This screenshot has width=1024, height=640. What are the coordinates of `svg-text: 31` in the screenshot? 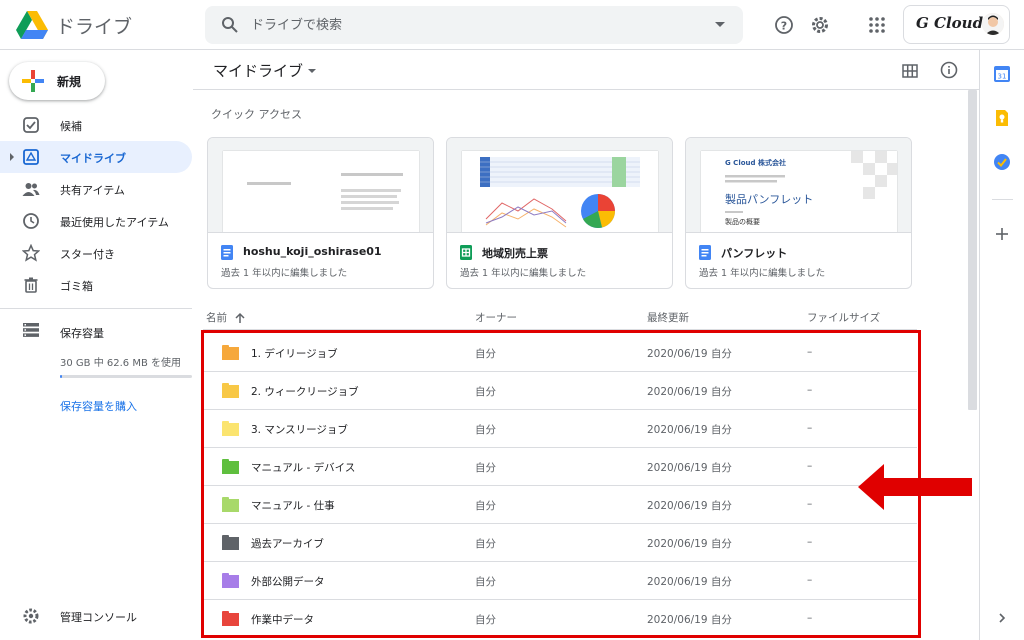 It's located at (1002, 77).